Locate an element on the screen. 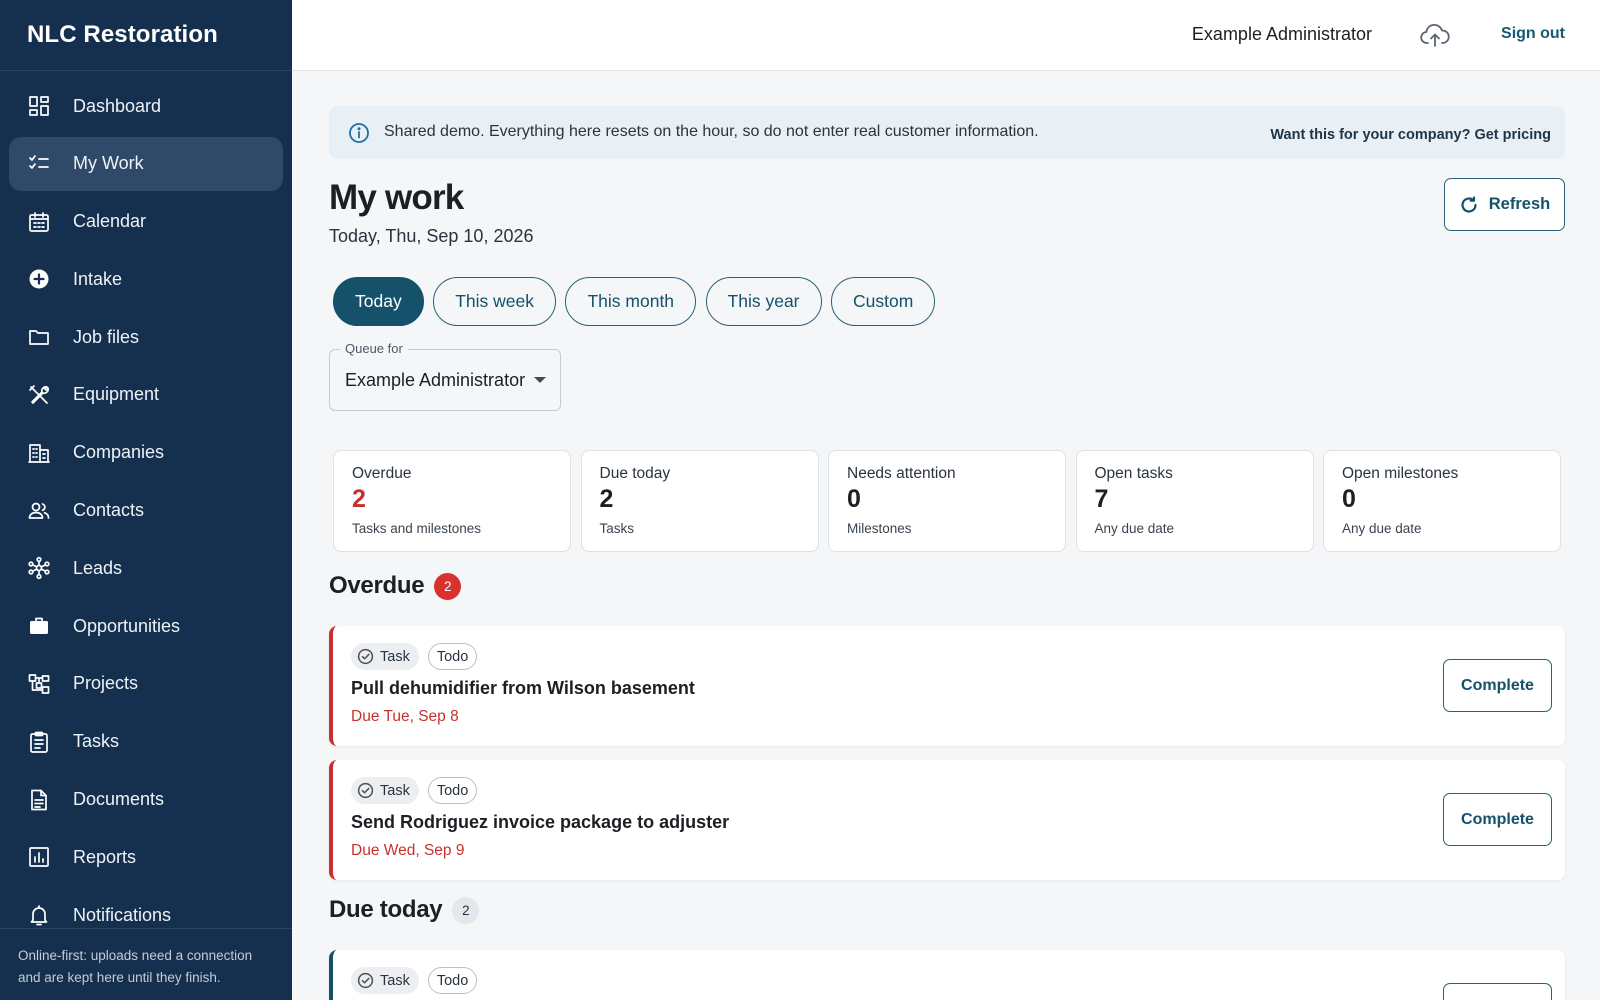 Image resolution: width=1600 pixels, height=1000 pixels. page-title: My work is located at coordinates (396, 197).